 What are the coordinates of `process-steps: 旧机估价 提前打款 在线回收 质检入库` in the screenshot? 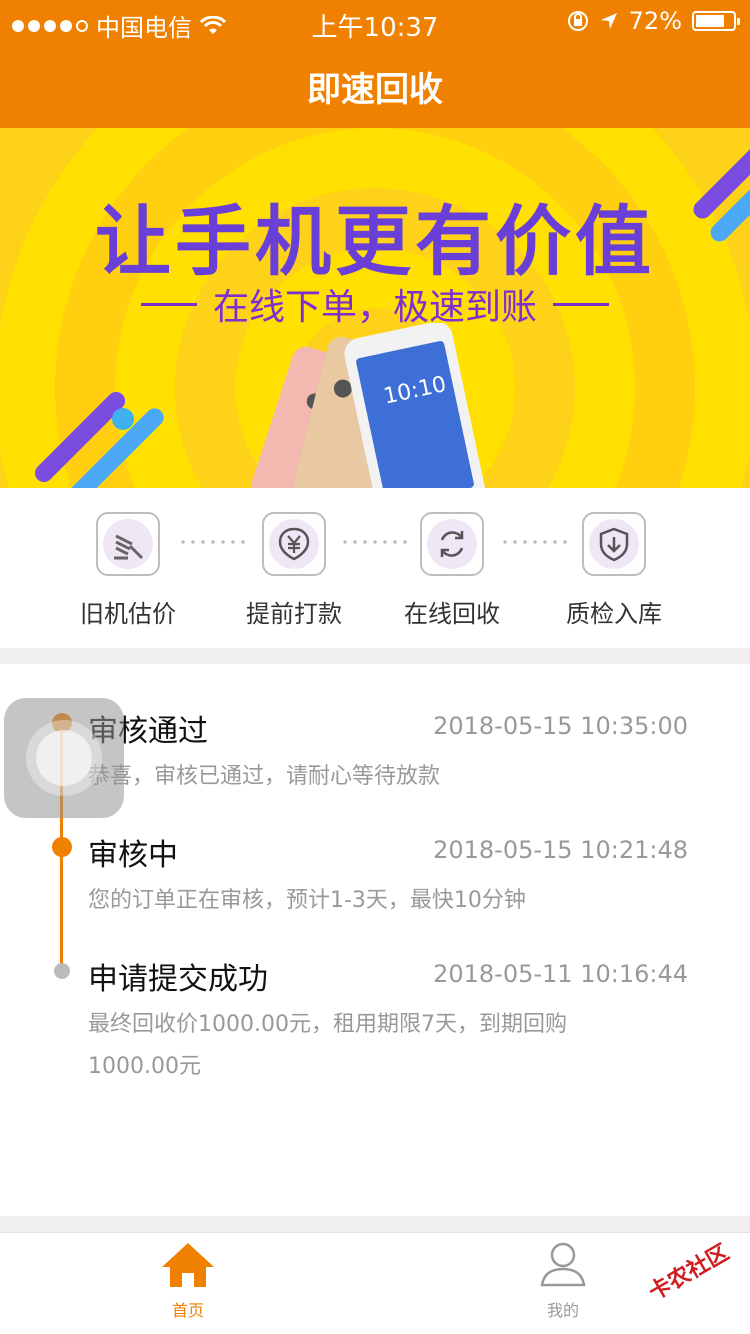 It's located at (375, 568).